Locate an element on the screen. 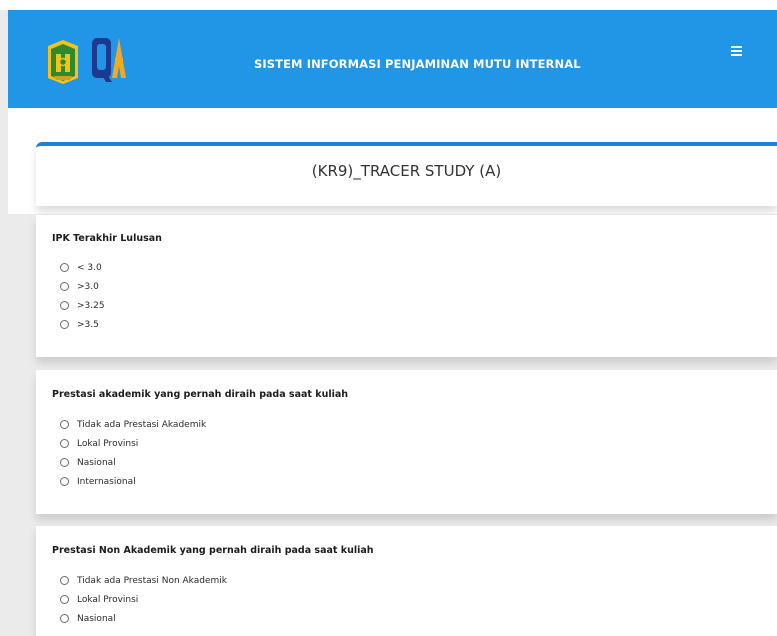 The height and width of the screenshot is (636, 777). option-label: Tidak ada Prestasi Akademik is located at coordinates (142, 424).